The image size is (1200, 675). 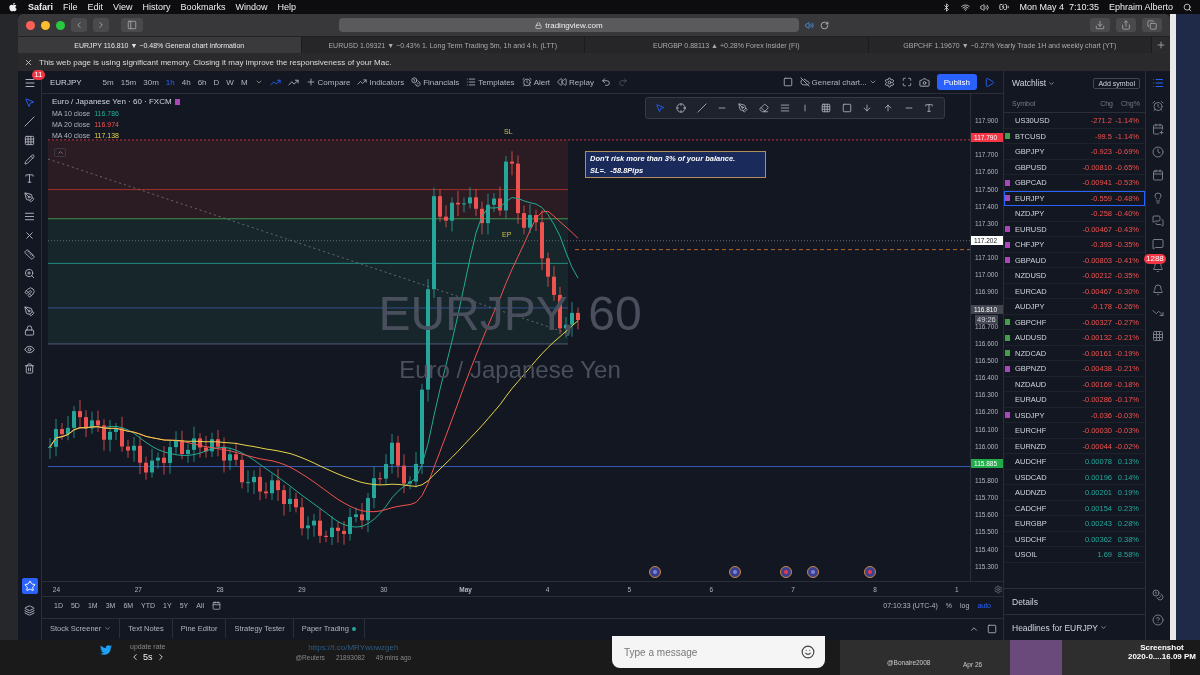 I want to click on menu-icon, so click(x=29, y=83).